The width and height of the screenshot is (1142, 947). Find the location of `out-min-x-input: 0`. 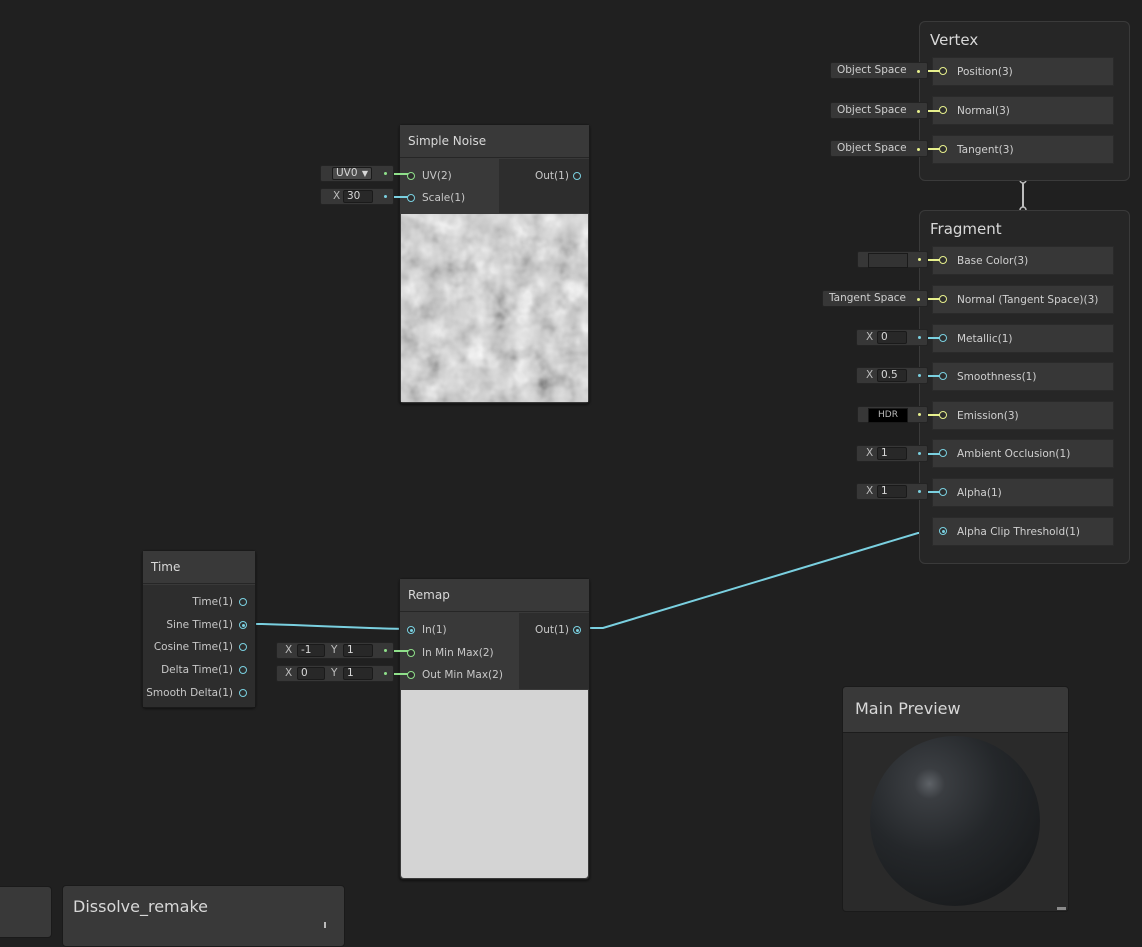

out-min-x-input: 0 is located at coordinates (311, 673).